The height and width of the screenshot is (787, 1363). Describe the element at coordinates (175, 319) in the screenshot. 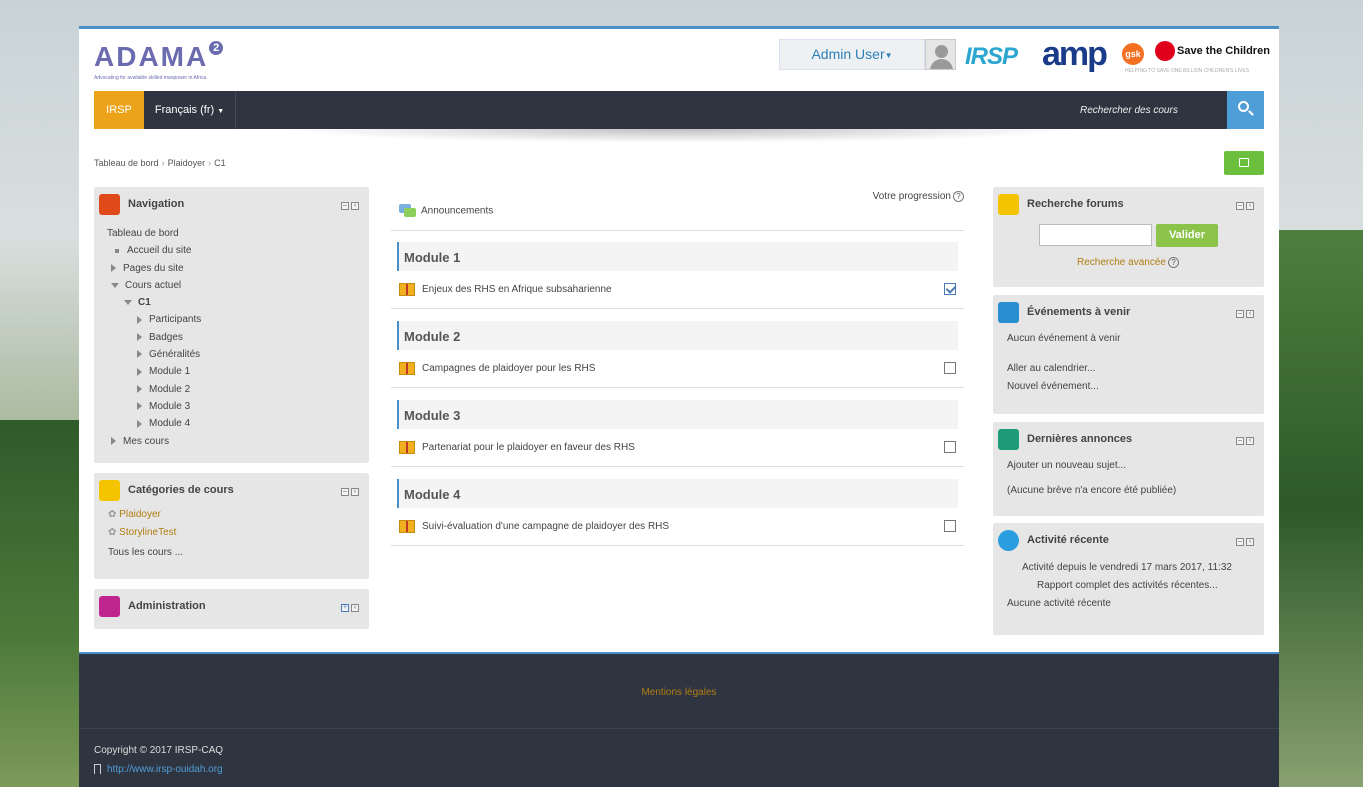

I see `nav-tree-label: Participants` at that location.